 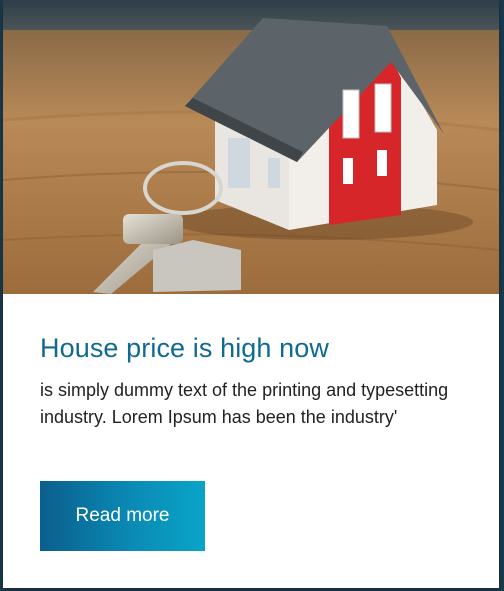 I want to click on card-title: House price is high now, so click(x=184, y=348).